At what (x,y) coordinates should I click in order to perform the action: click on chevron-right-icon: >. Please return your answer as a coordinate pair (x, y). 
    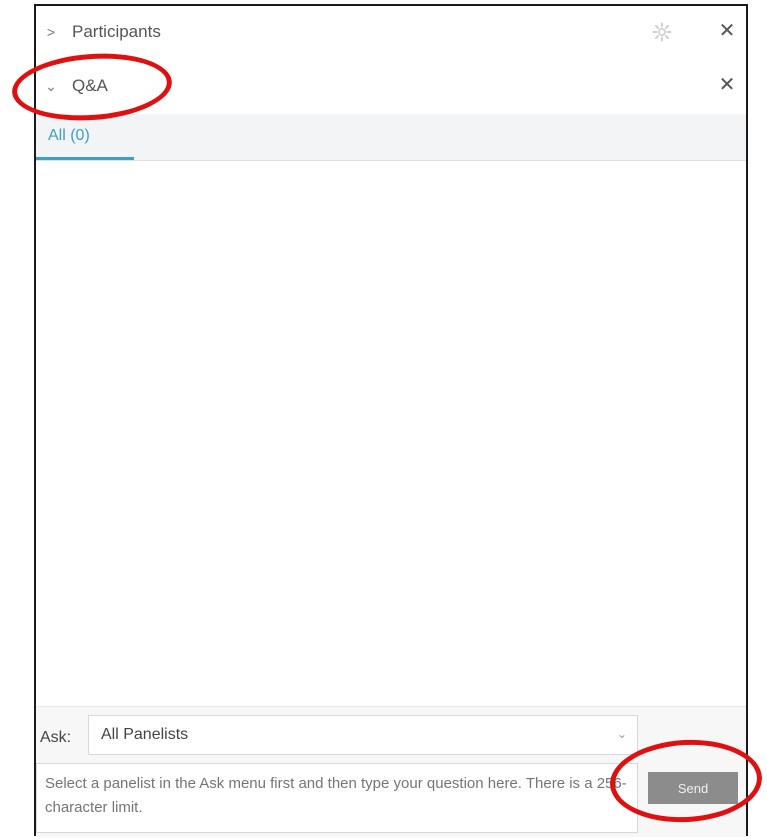
    Looking at the image, I should click on (51, 32).